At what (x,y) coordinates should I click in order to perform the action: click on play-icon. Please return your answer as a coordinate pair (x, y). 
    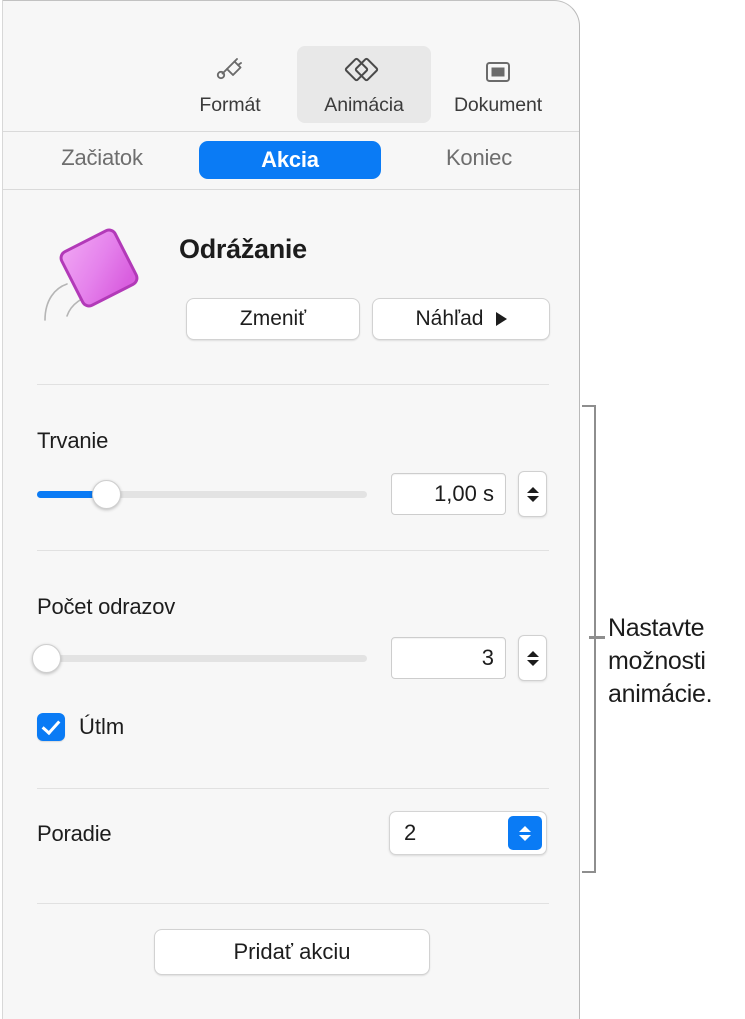
    Looking at the image, I should click on (501, 319).